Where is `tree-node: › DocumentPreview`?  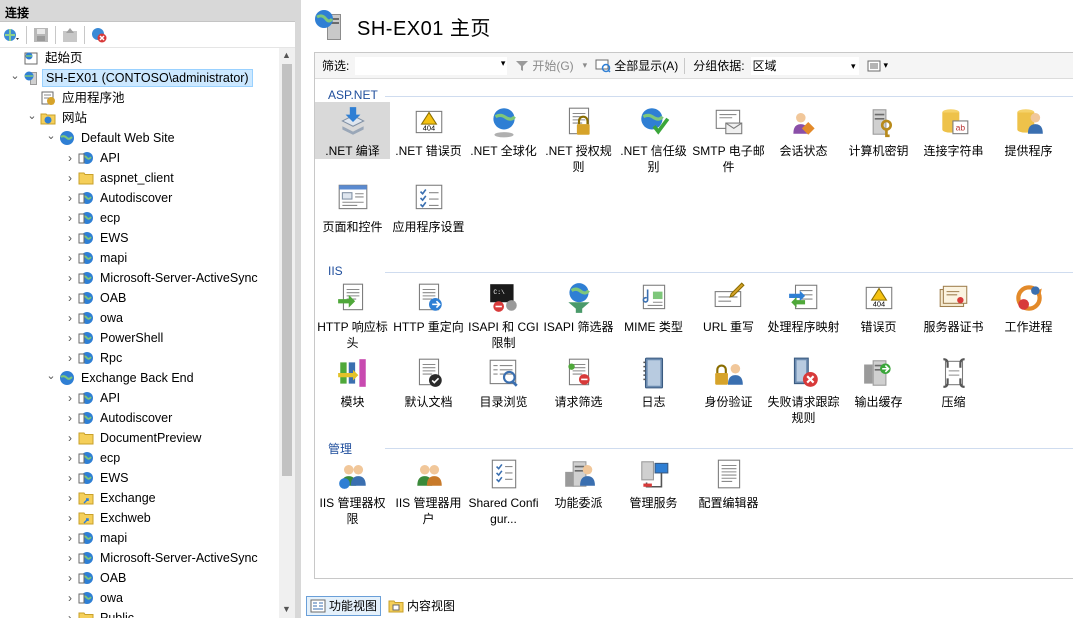
tree-node: › DocumentPreview is located at coordinates (139, 438).